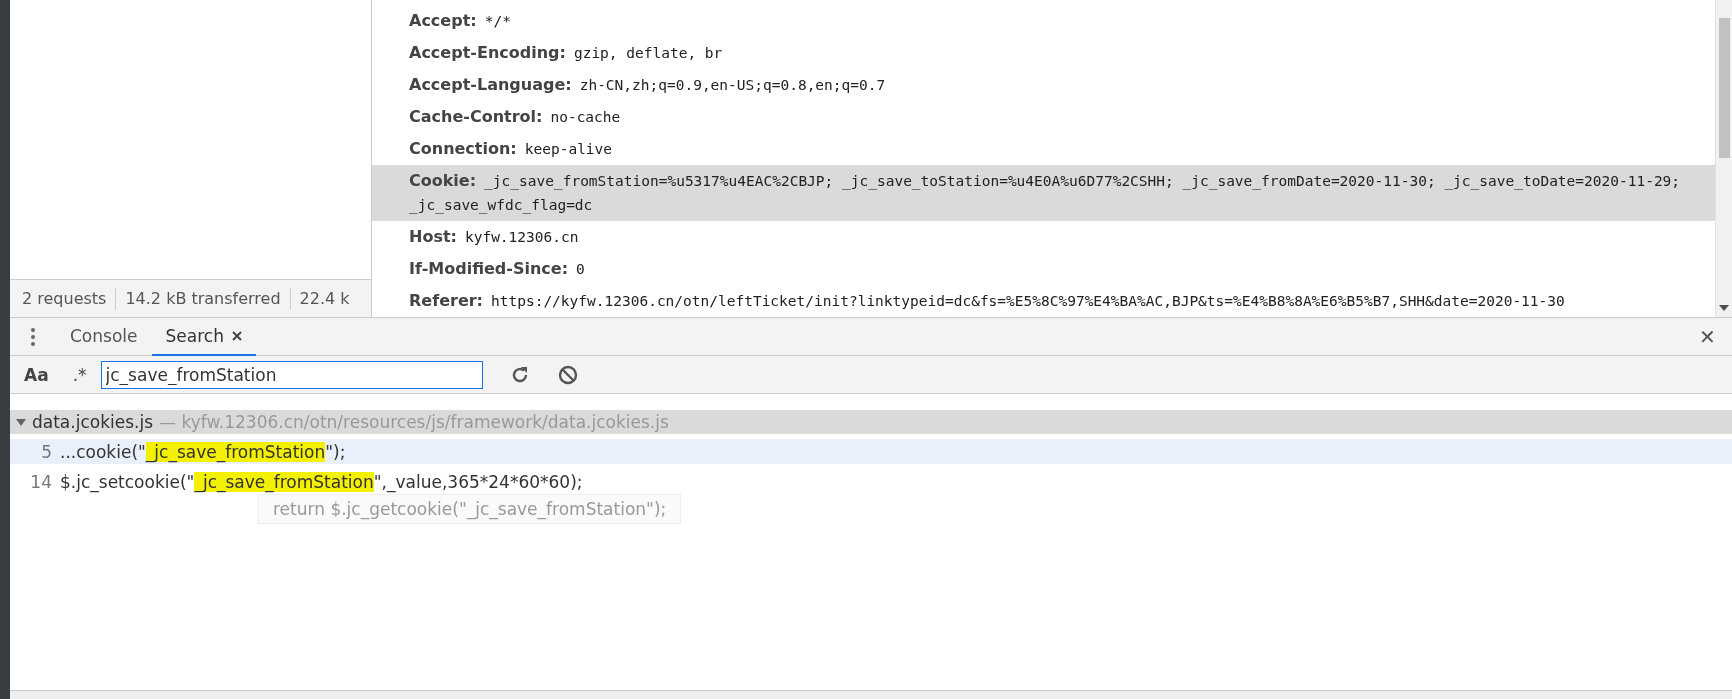 The height and width of the screenshot is (699, 1732). I want to click on line-number: 14, so click(40, 481).